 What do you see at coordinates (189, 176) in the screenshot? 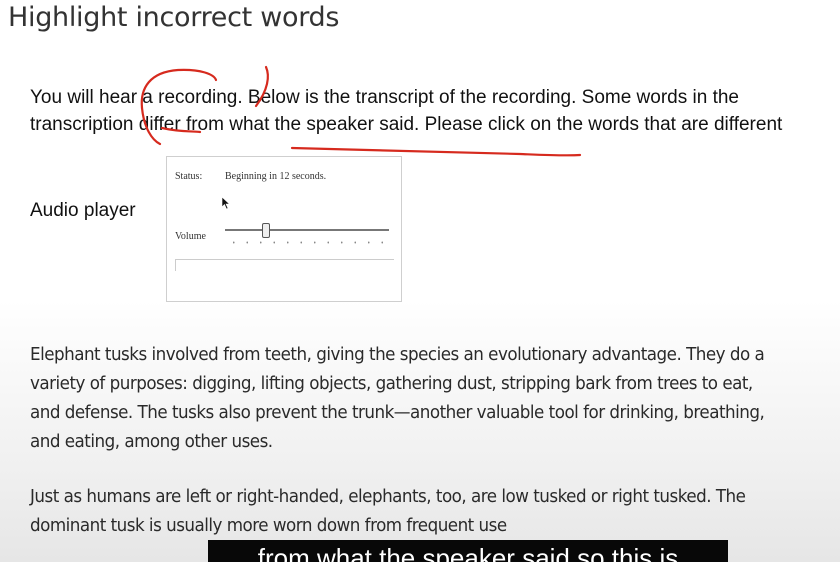
I see `status-label: Status:` at bounding box center [189, 176].